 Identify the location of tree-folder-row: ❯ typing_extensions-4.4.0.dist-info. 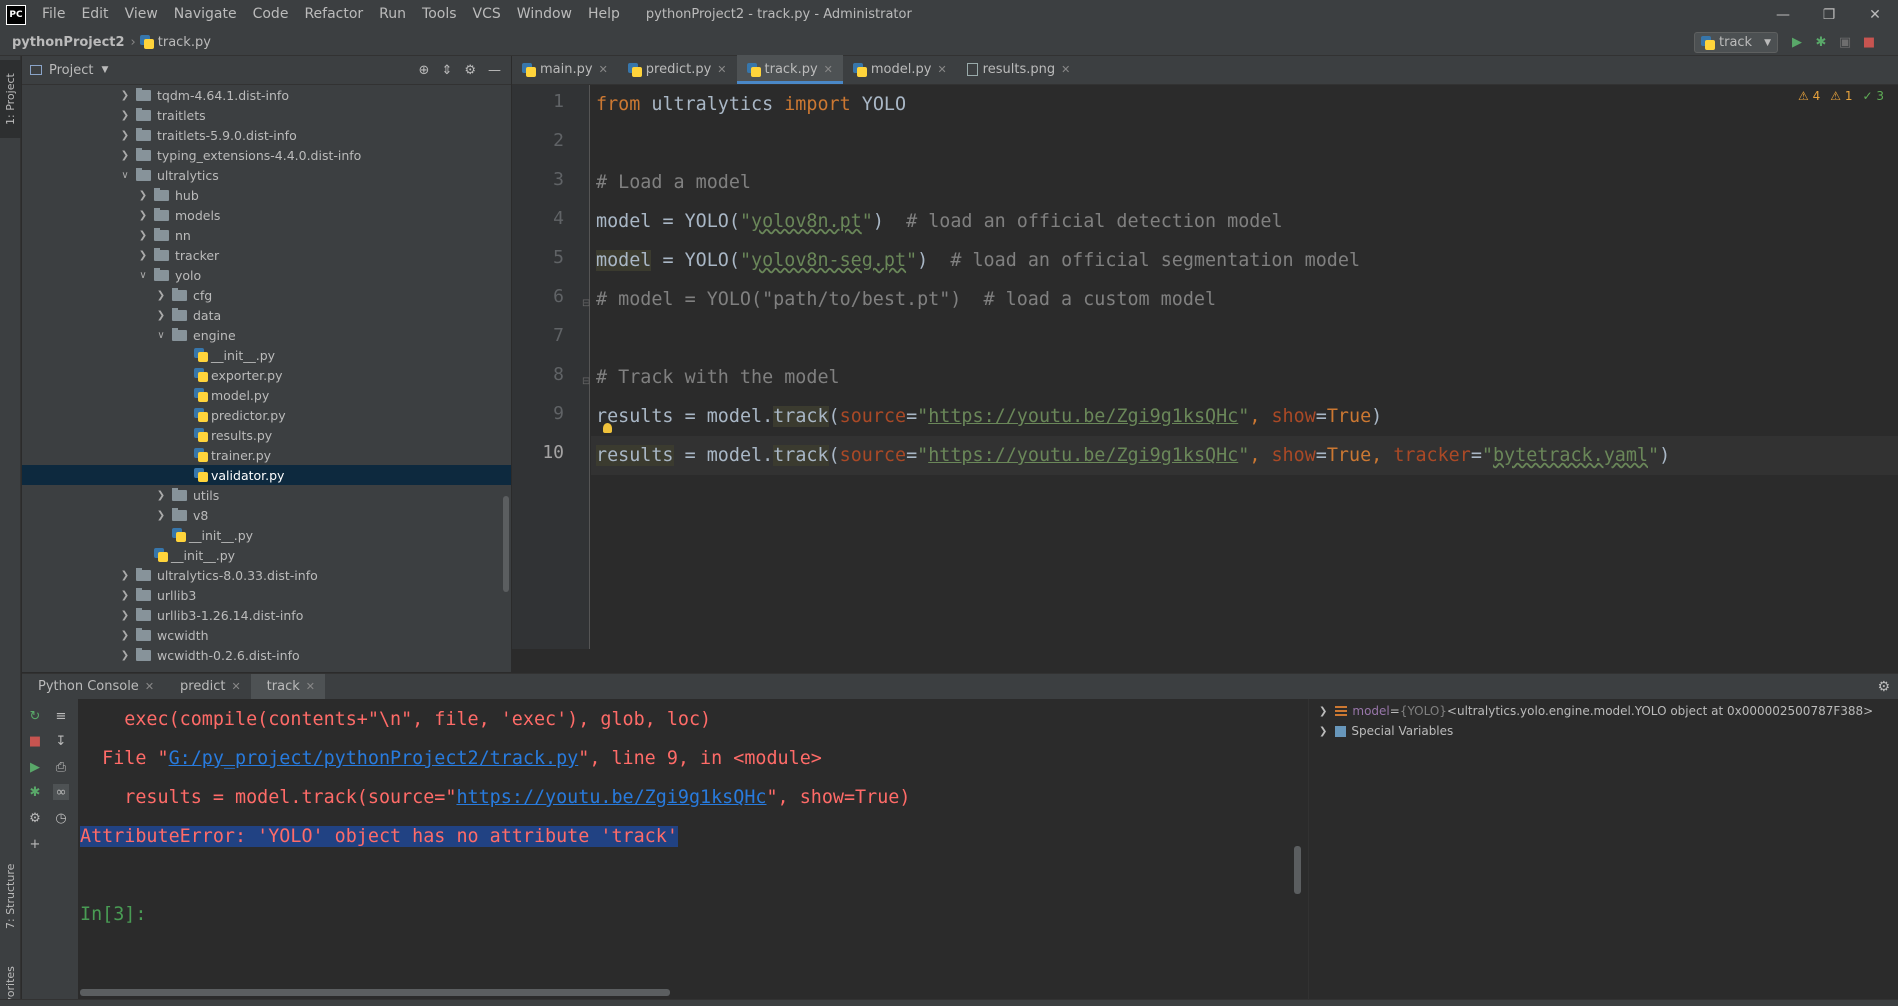
(266, 155).